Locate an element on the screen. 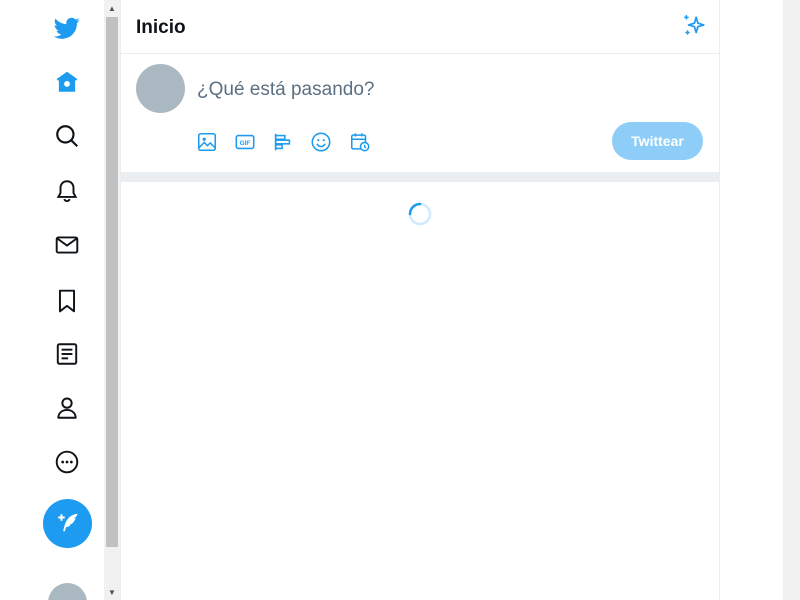 Image resolution: width=800 pixels, height=600 pixels. list-icon is located at coordinates (67, 354).